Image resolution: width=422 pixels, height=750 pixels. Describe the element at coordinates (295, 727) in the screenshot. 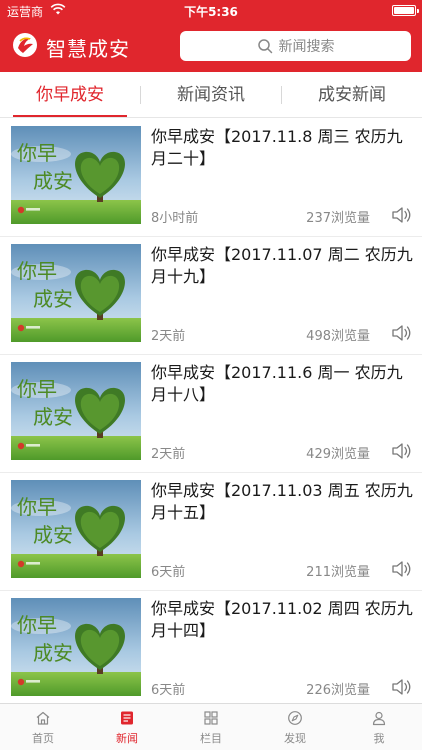

I see `tabbar-discover: 发现` at that location.